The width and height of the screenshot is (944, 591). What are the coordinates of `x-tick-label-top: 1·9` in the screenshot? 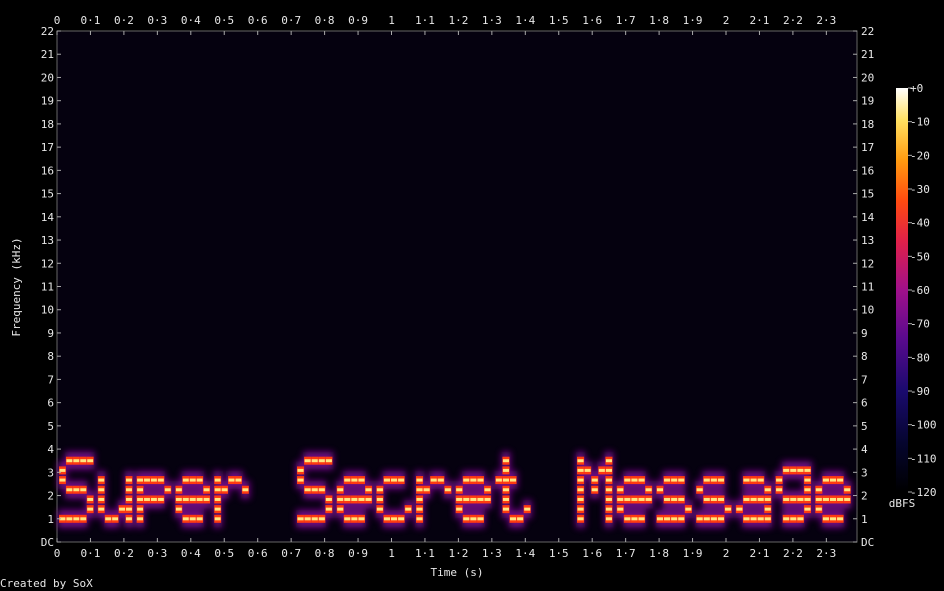 It's located at (693, 20).